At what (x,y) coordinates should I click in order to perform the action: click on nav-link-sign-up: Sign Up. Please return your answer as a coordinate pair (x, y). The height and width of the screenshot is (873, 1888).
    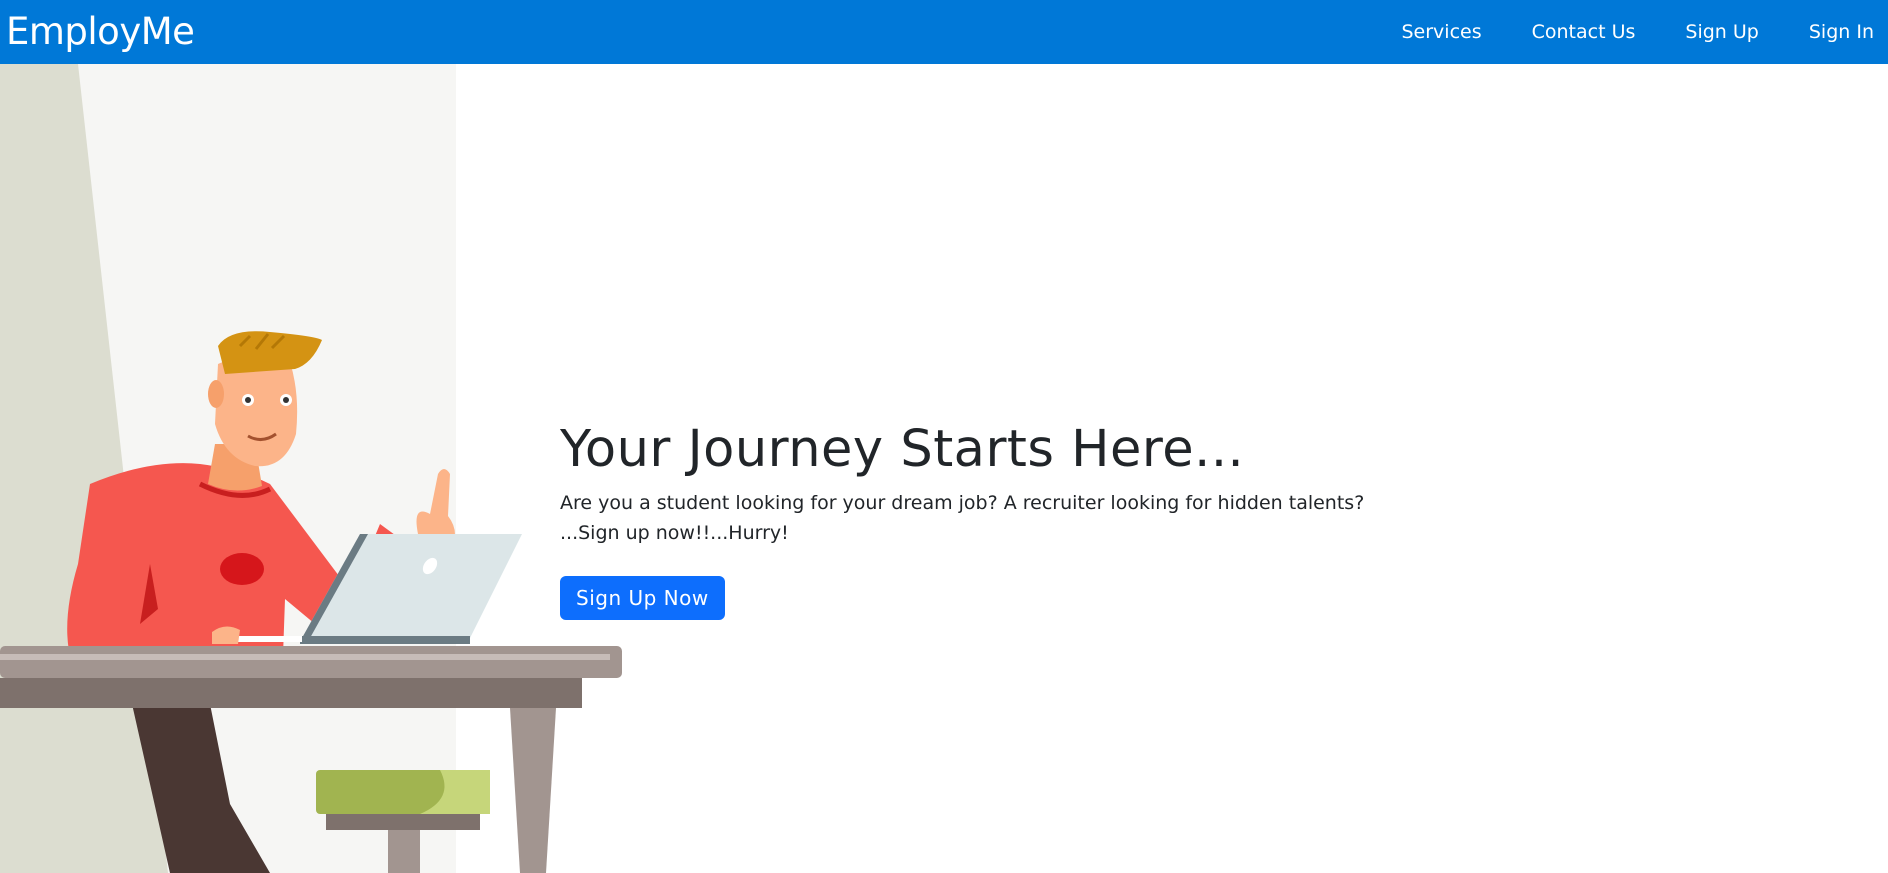
    Looking at the image, I should click on (1721, 32).